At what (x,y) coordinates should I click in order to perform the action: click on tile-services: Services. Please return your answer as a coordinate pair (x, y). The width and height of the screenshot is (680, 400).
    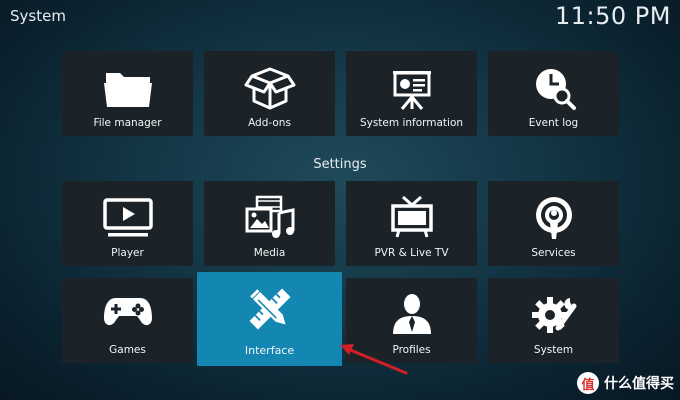
    Looking at the image, I should click on (553, 223).